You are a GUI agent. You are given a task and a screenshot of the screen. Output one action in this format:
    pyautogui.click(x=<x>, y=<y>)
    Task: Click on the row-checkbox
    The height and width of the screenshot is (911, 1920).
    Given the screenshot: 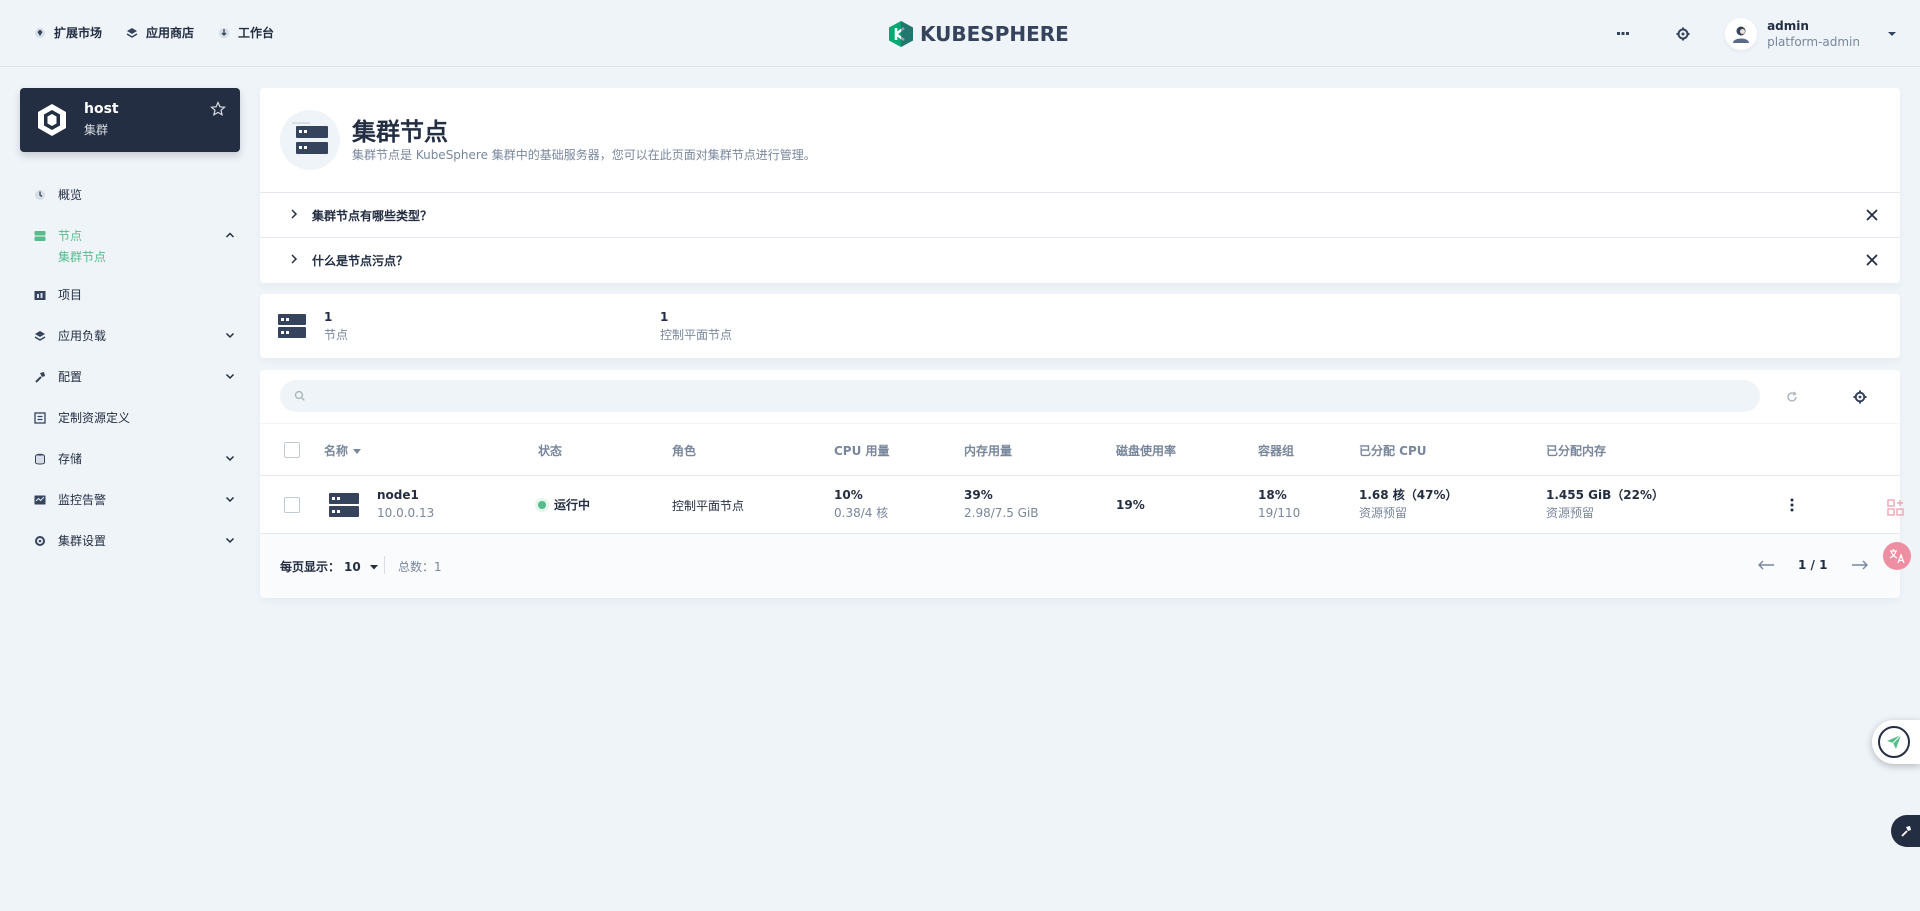 What is the action you would take?
    pyautogui.click(x=292, y=505)
    